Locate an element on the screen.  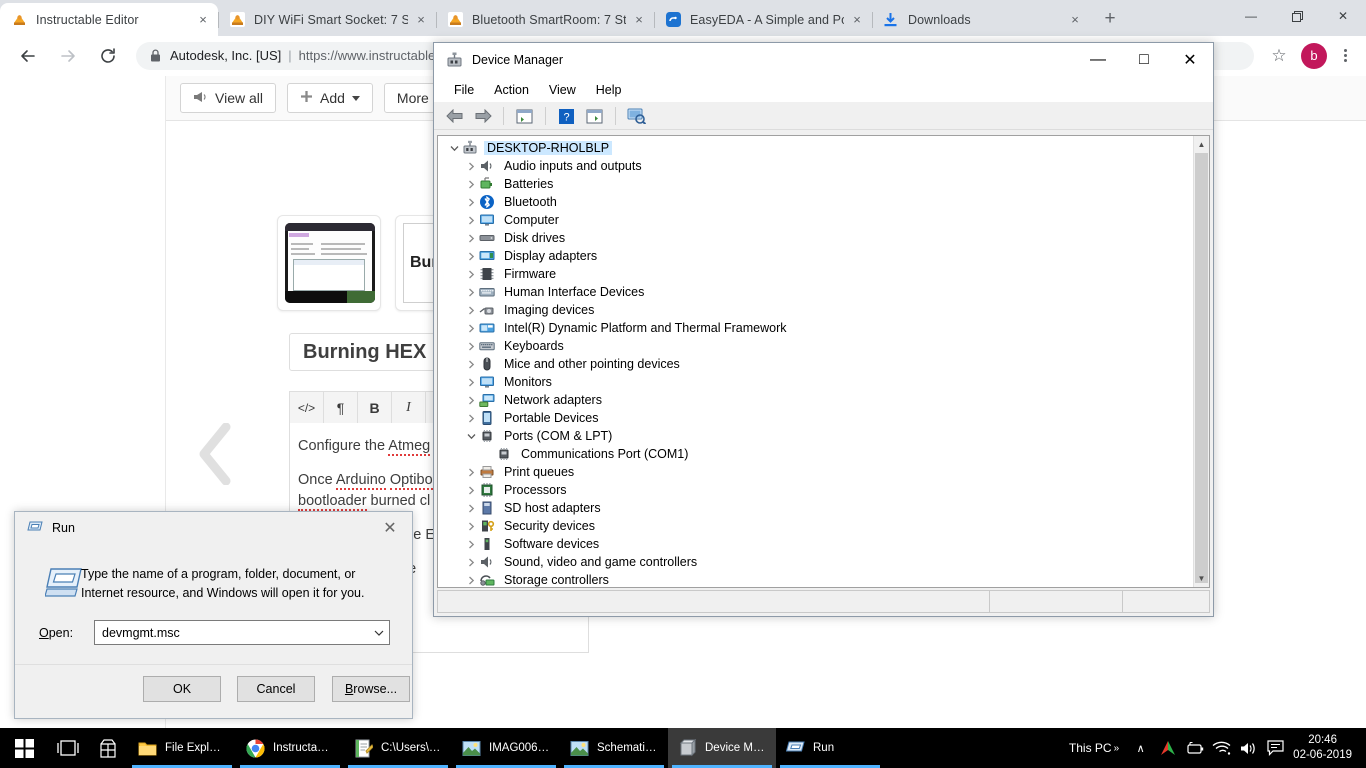
device-tree-scrollbar: ▲ ▼ is located at coordinates (1201, 361).